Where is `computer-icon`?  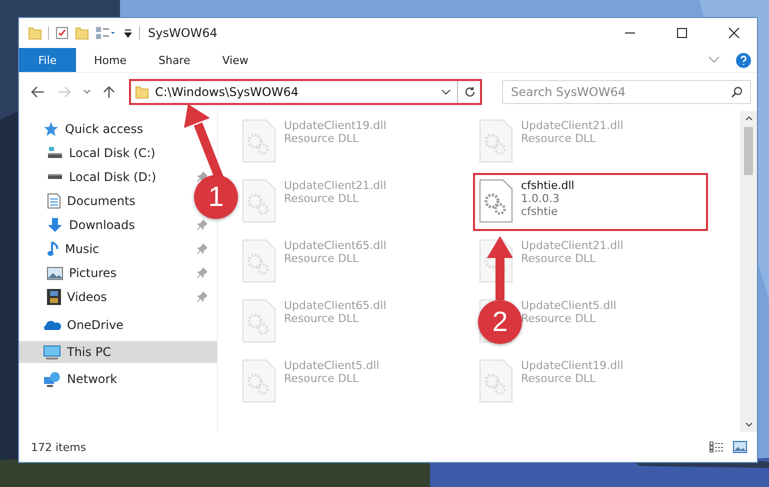
computer-icon is located at coordinates (52, 352).